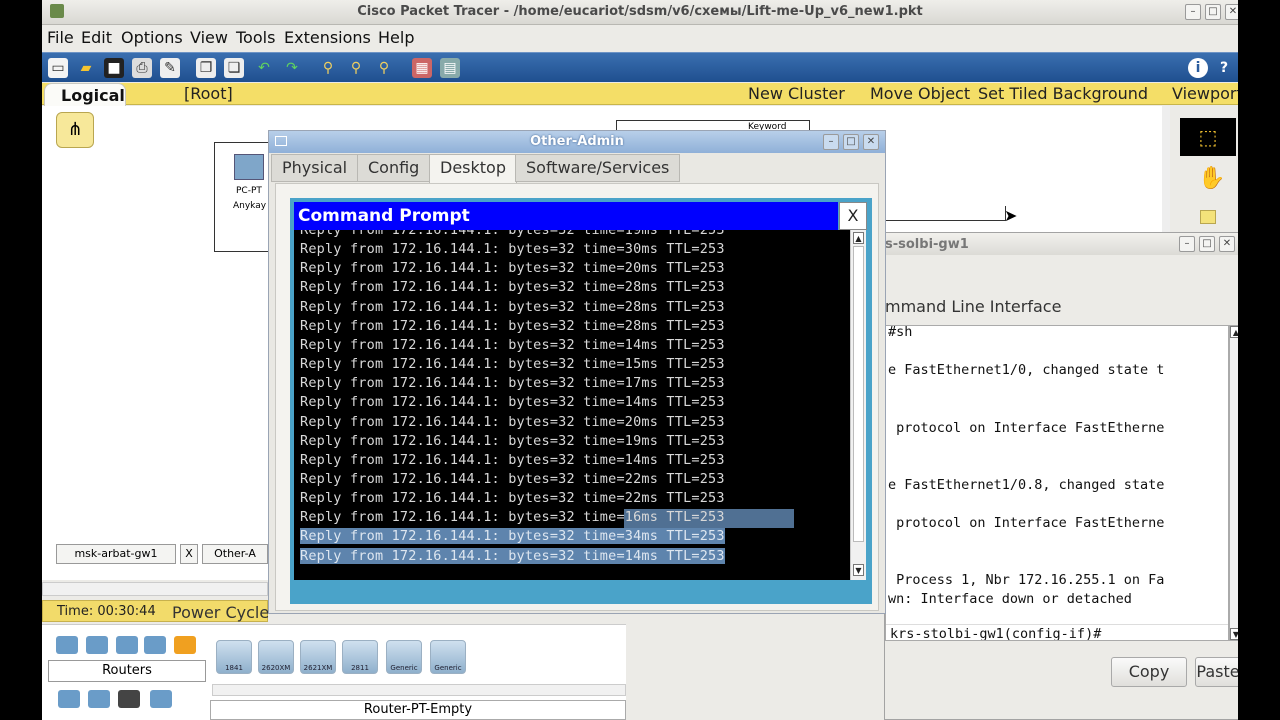  What do you see at coordinates (155, 645) in the screenshot?
I see `wireless-category-icon` at bounding box center [155, 645].